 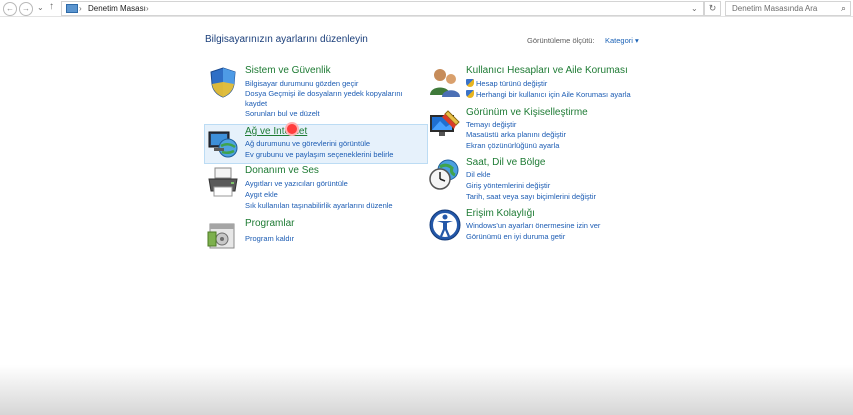 I want to click on link: Sorunları bul ve düzelt, so click(x=282, y=114).